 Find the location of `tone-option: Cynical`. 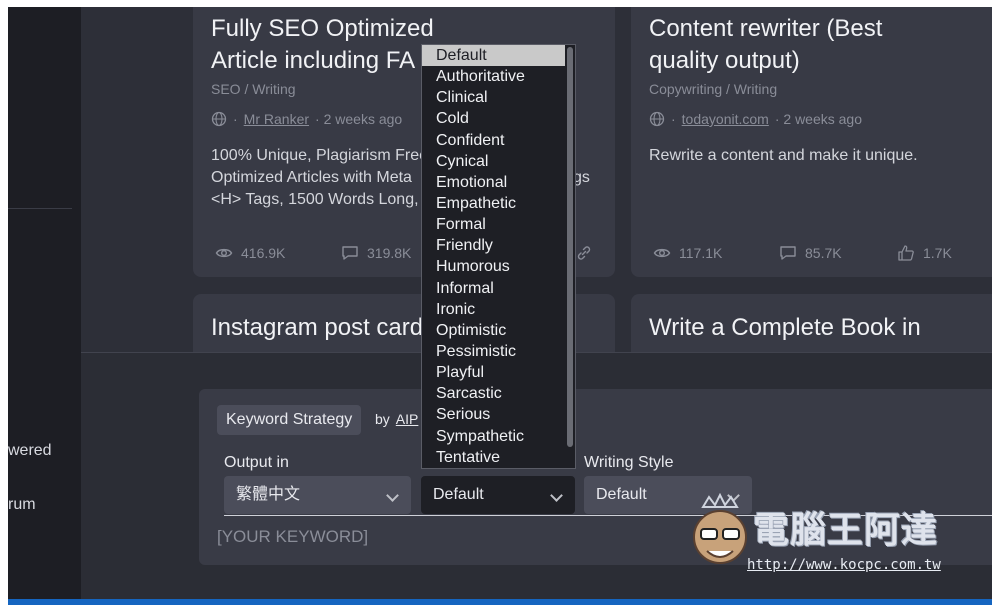

tone-option: Cynical is located at coordinates (498, 161).